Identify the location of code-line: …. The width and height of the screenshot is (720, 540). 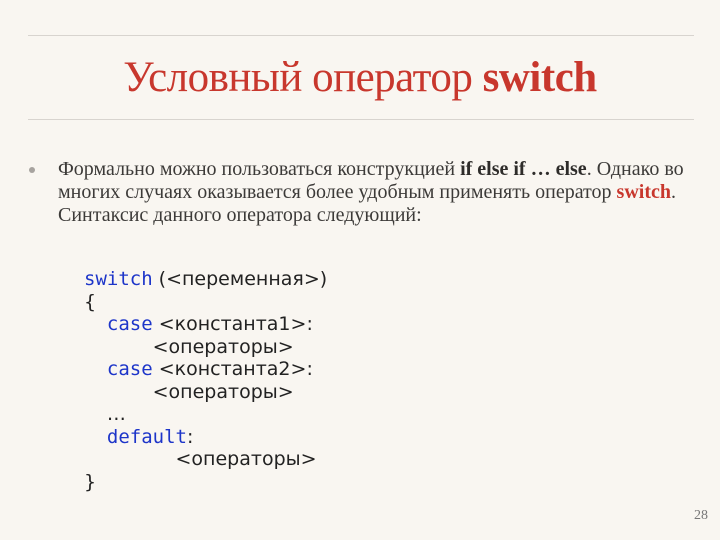
(205, 414).